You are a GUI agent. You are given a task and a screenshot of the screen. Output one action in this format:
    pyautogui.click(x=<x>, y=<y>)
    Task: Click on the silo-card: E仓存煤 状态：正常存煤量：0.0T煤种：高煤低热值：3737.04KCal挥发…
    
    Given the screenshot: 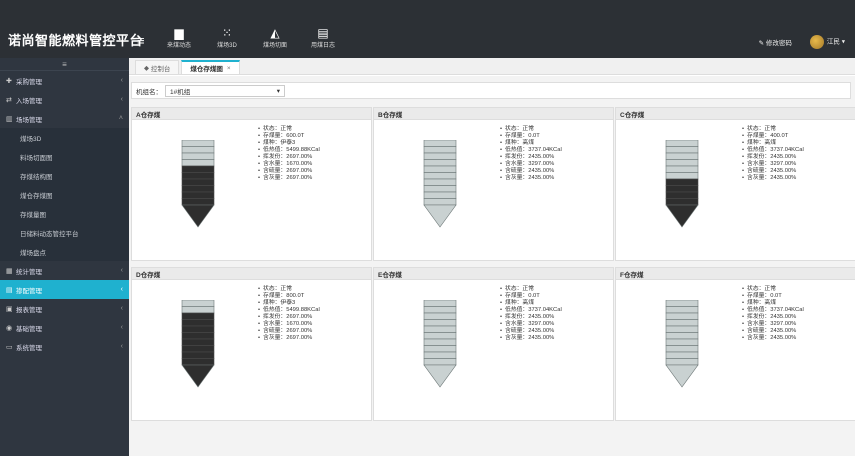 What is the action you would take?
    pyautogui.click(x=493, y=344)
    